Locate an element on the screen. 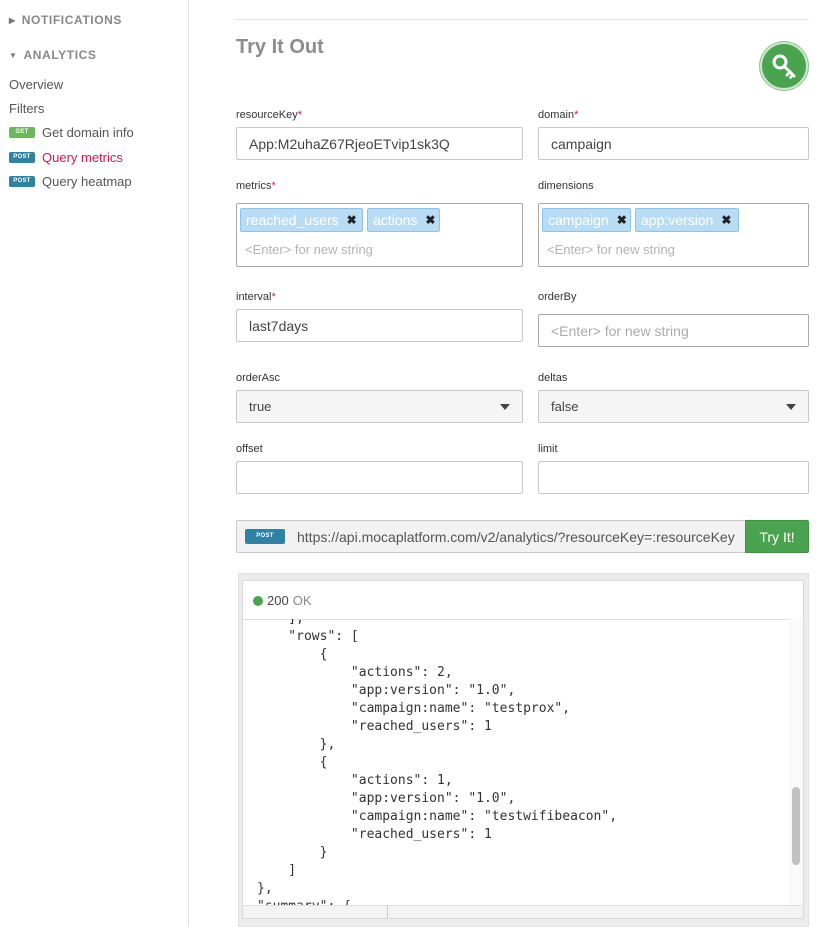  status-code: 200 is located at coordinates (278, 600).